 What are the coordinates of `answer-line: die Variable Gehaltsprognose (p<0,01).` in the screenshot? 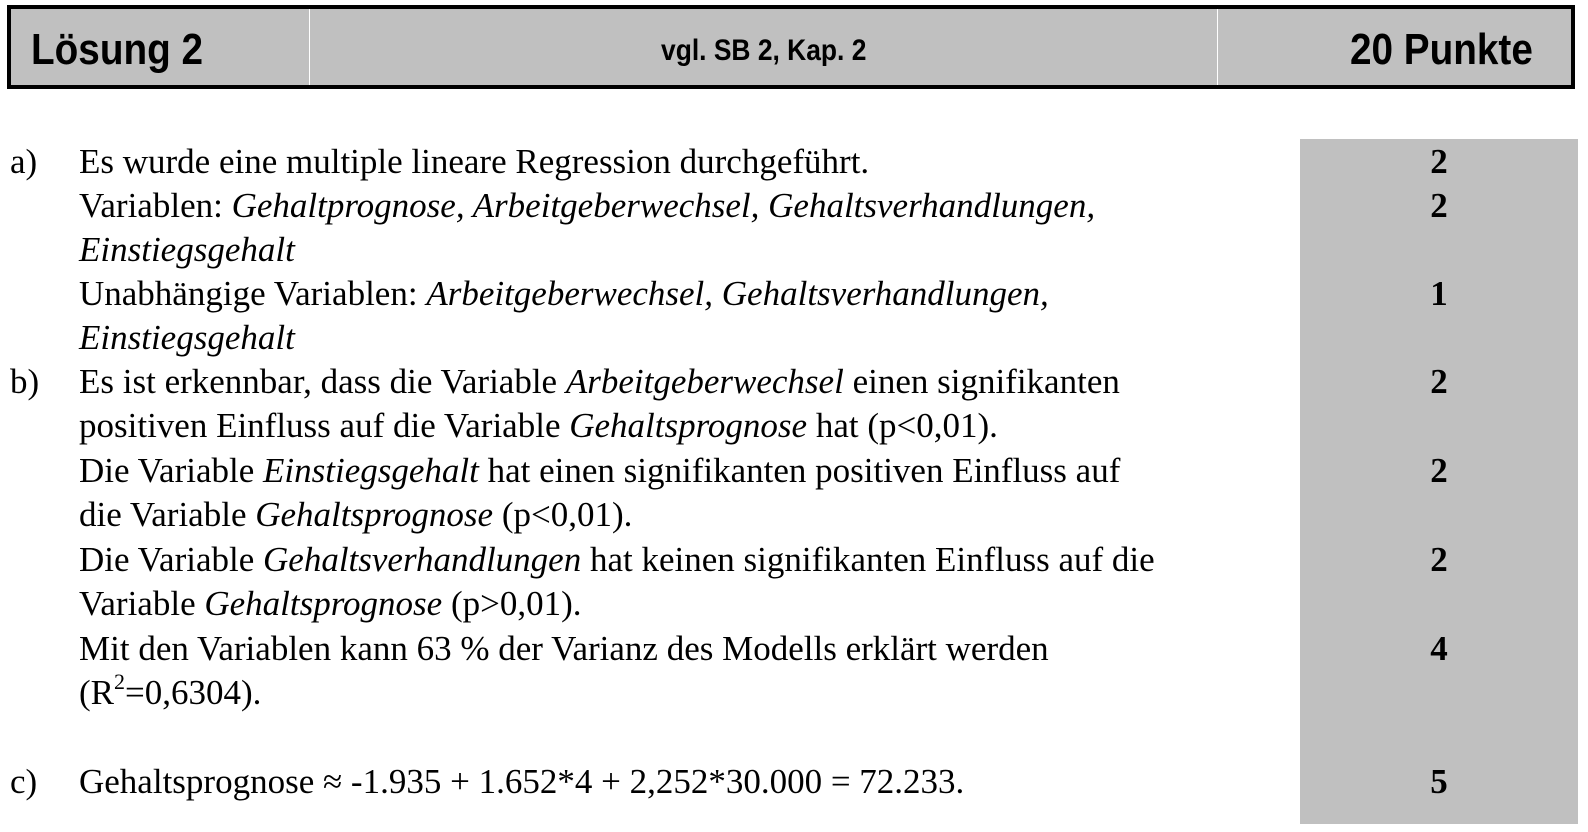 It's located at (356, 514).